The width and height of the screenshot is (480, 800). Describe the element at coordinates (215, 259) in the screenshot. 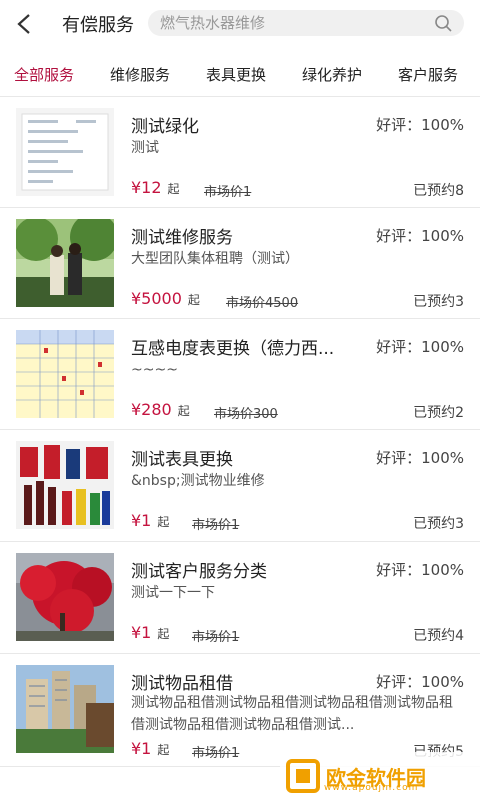

I see `item-desc: 大型团队集体租聘（测试）` at that location.